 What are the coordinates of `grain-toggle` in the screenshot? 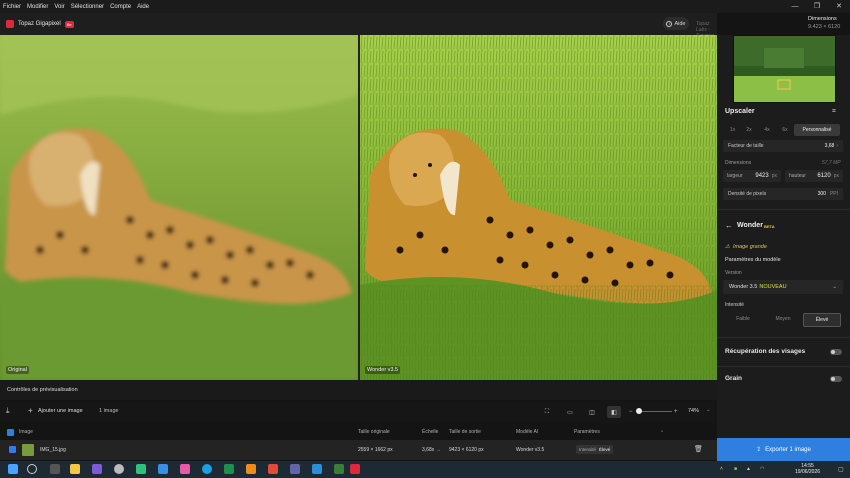 It's located at (836, 379).